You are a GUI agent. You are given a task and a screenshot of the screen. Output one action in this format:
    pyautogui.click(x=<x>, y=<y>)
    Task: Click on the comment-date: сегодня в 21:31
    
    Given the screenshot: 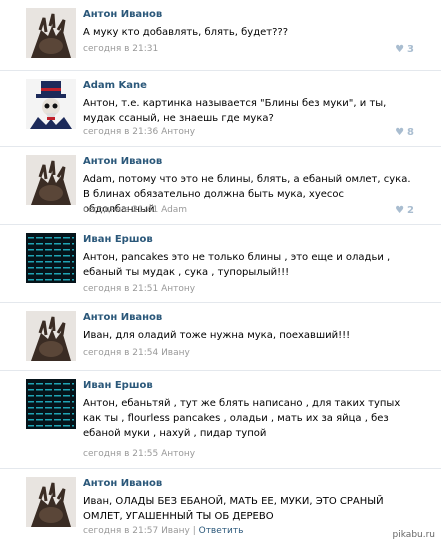 What is the action you would take?
    pyautogui.click(x=120, y=49)
    